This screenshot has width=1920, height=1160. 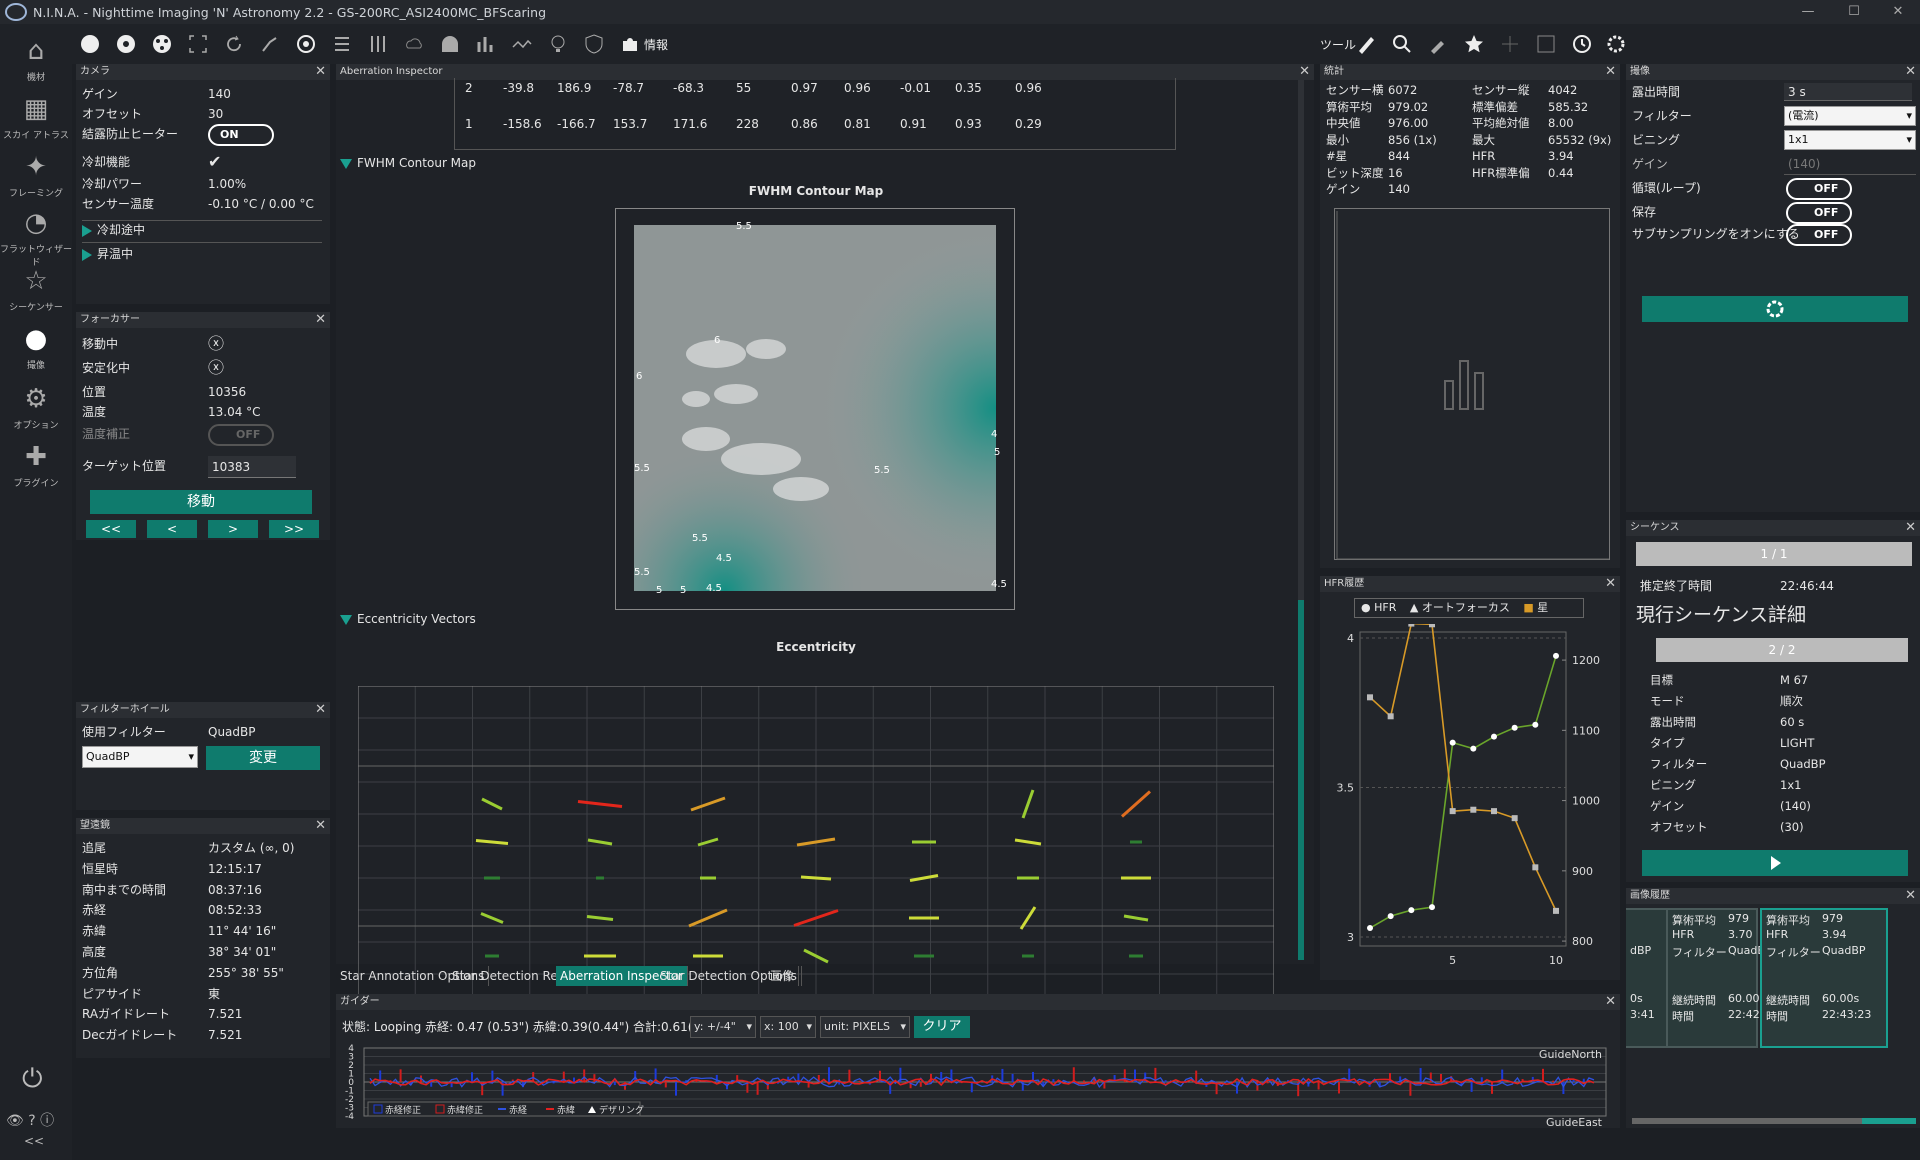 I want to click on warming-expander: 昇温中, so click(x=212, y=254).